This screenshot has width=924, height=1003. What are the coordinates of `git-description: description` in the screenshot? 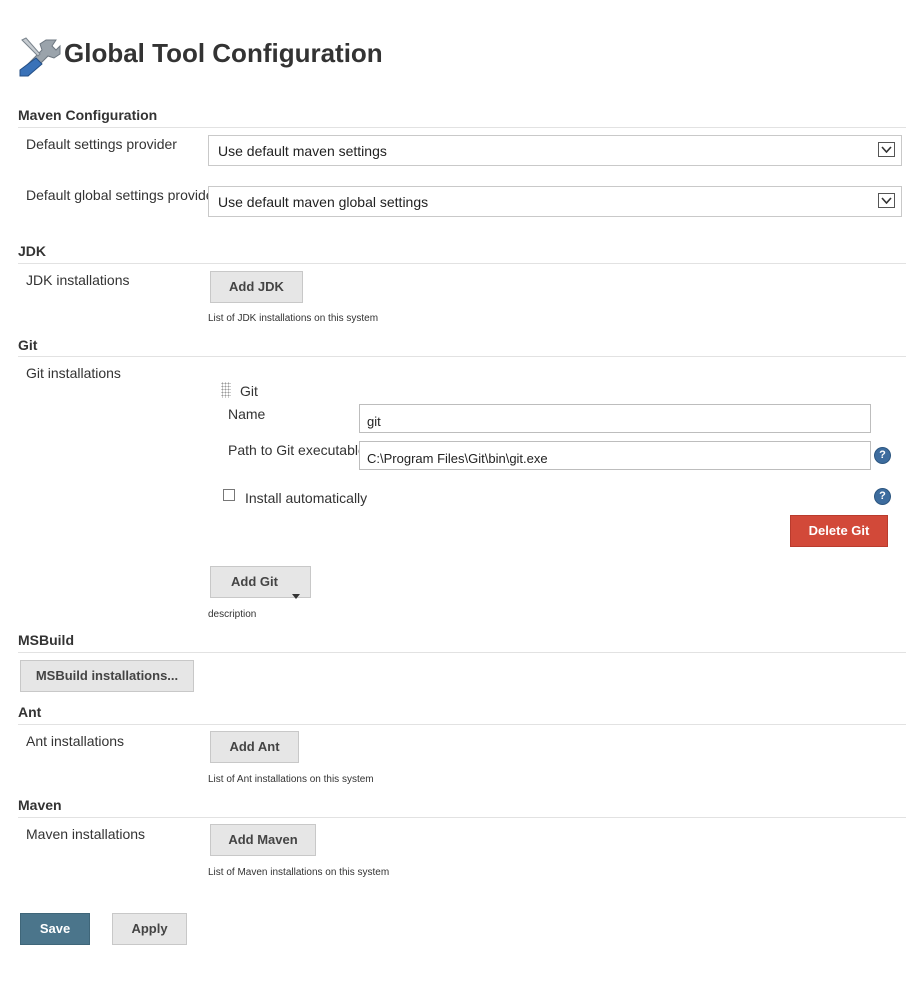 It's located at (232, 614).